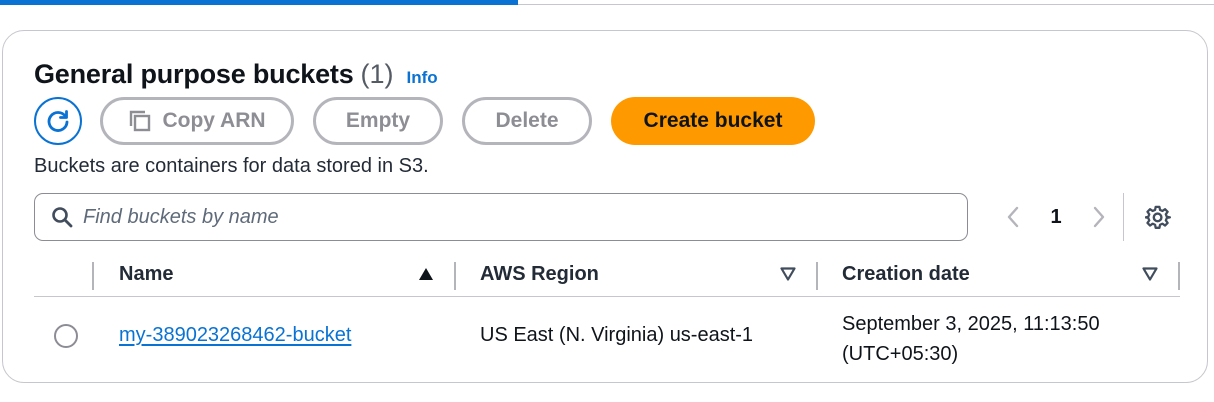 The width and height of the screenshot is (1214, 402). I want to click on copy-arn-label: Copy ARN, so click(214, 120).